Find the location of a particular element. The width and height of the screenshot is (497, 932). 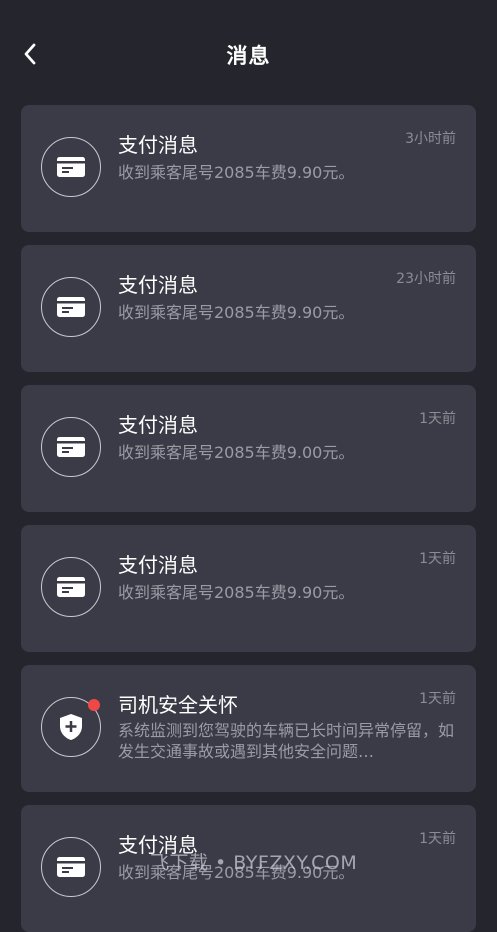

message-time: 23小时前 is located at coordinates (426, 279).